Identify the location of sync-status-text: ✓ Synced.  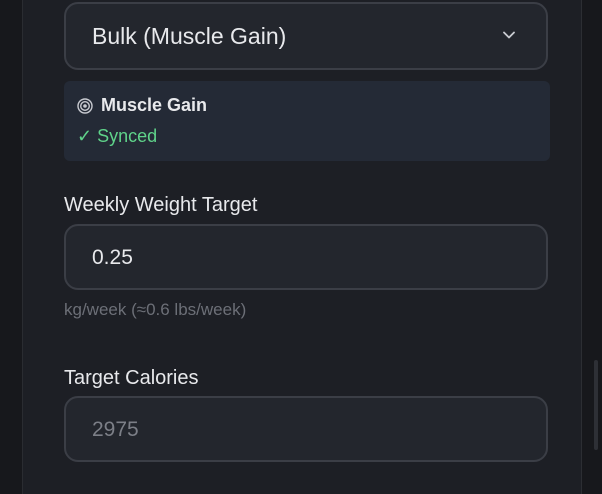
(117, 136).